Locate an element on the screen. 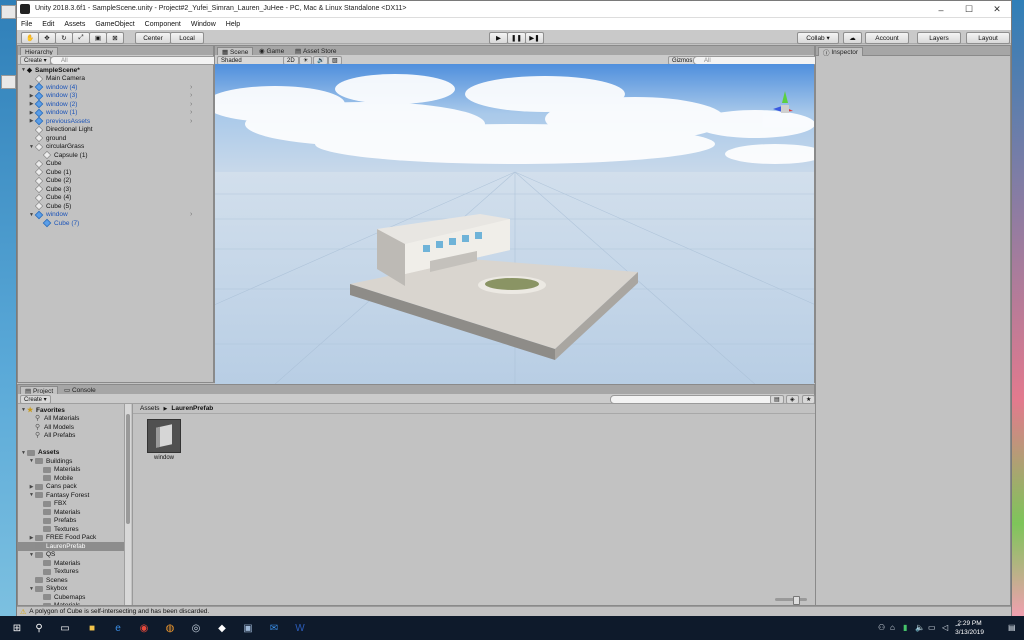 This screenshot has height=640, width=1024. project-tree-item: LaurenPrefab is located at coordinates (71, 546).